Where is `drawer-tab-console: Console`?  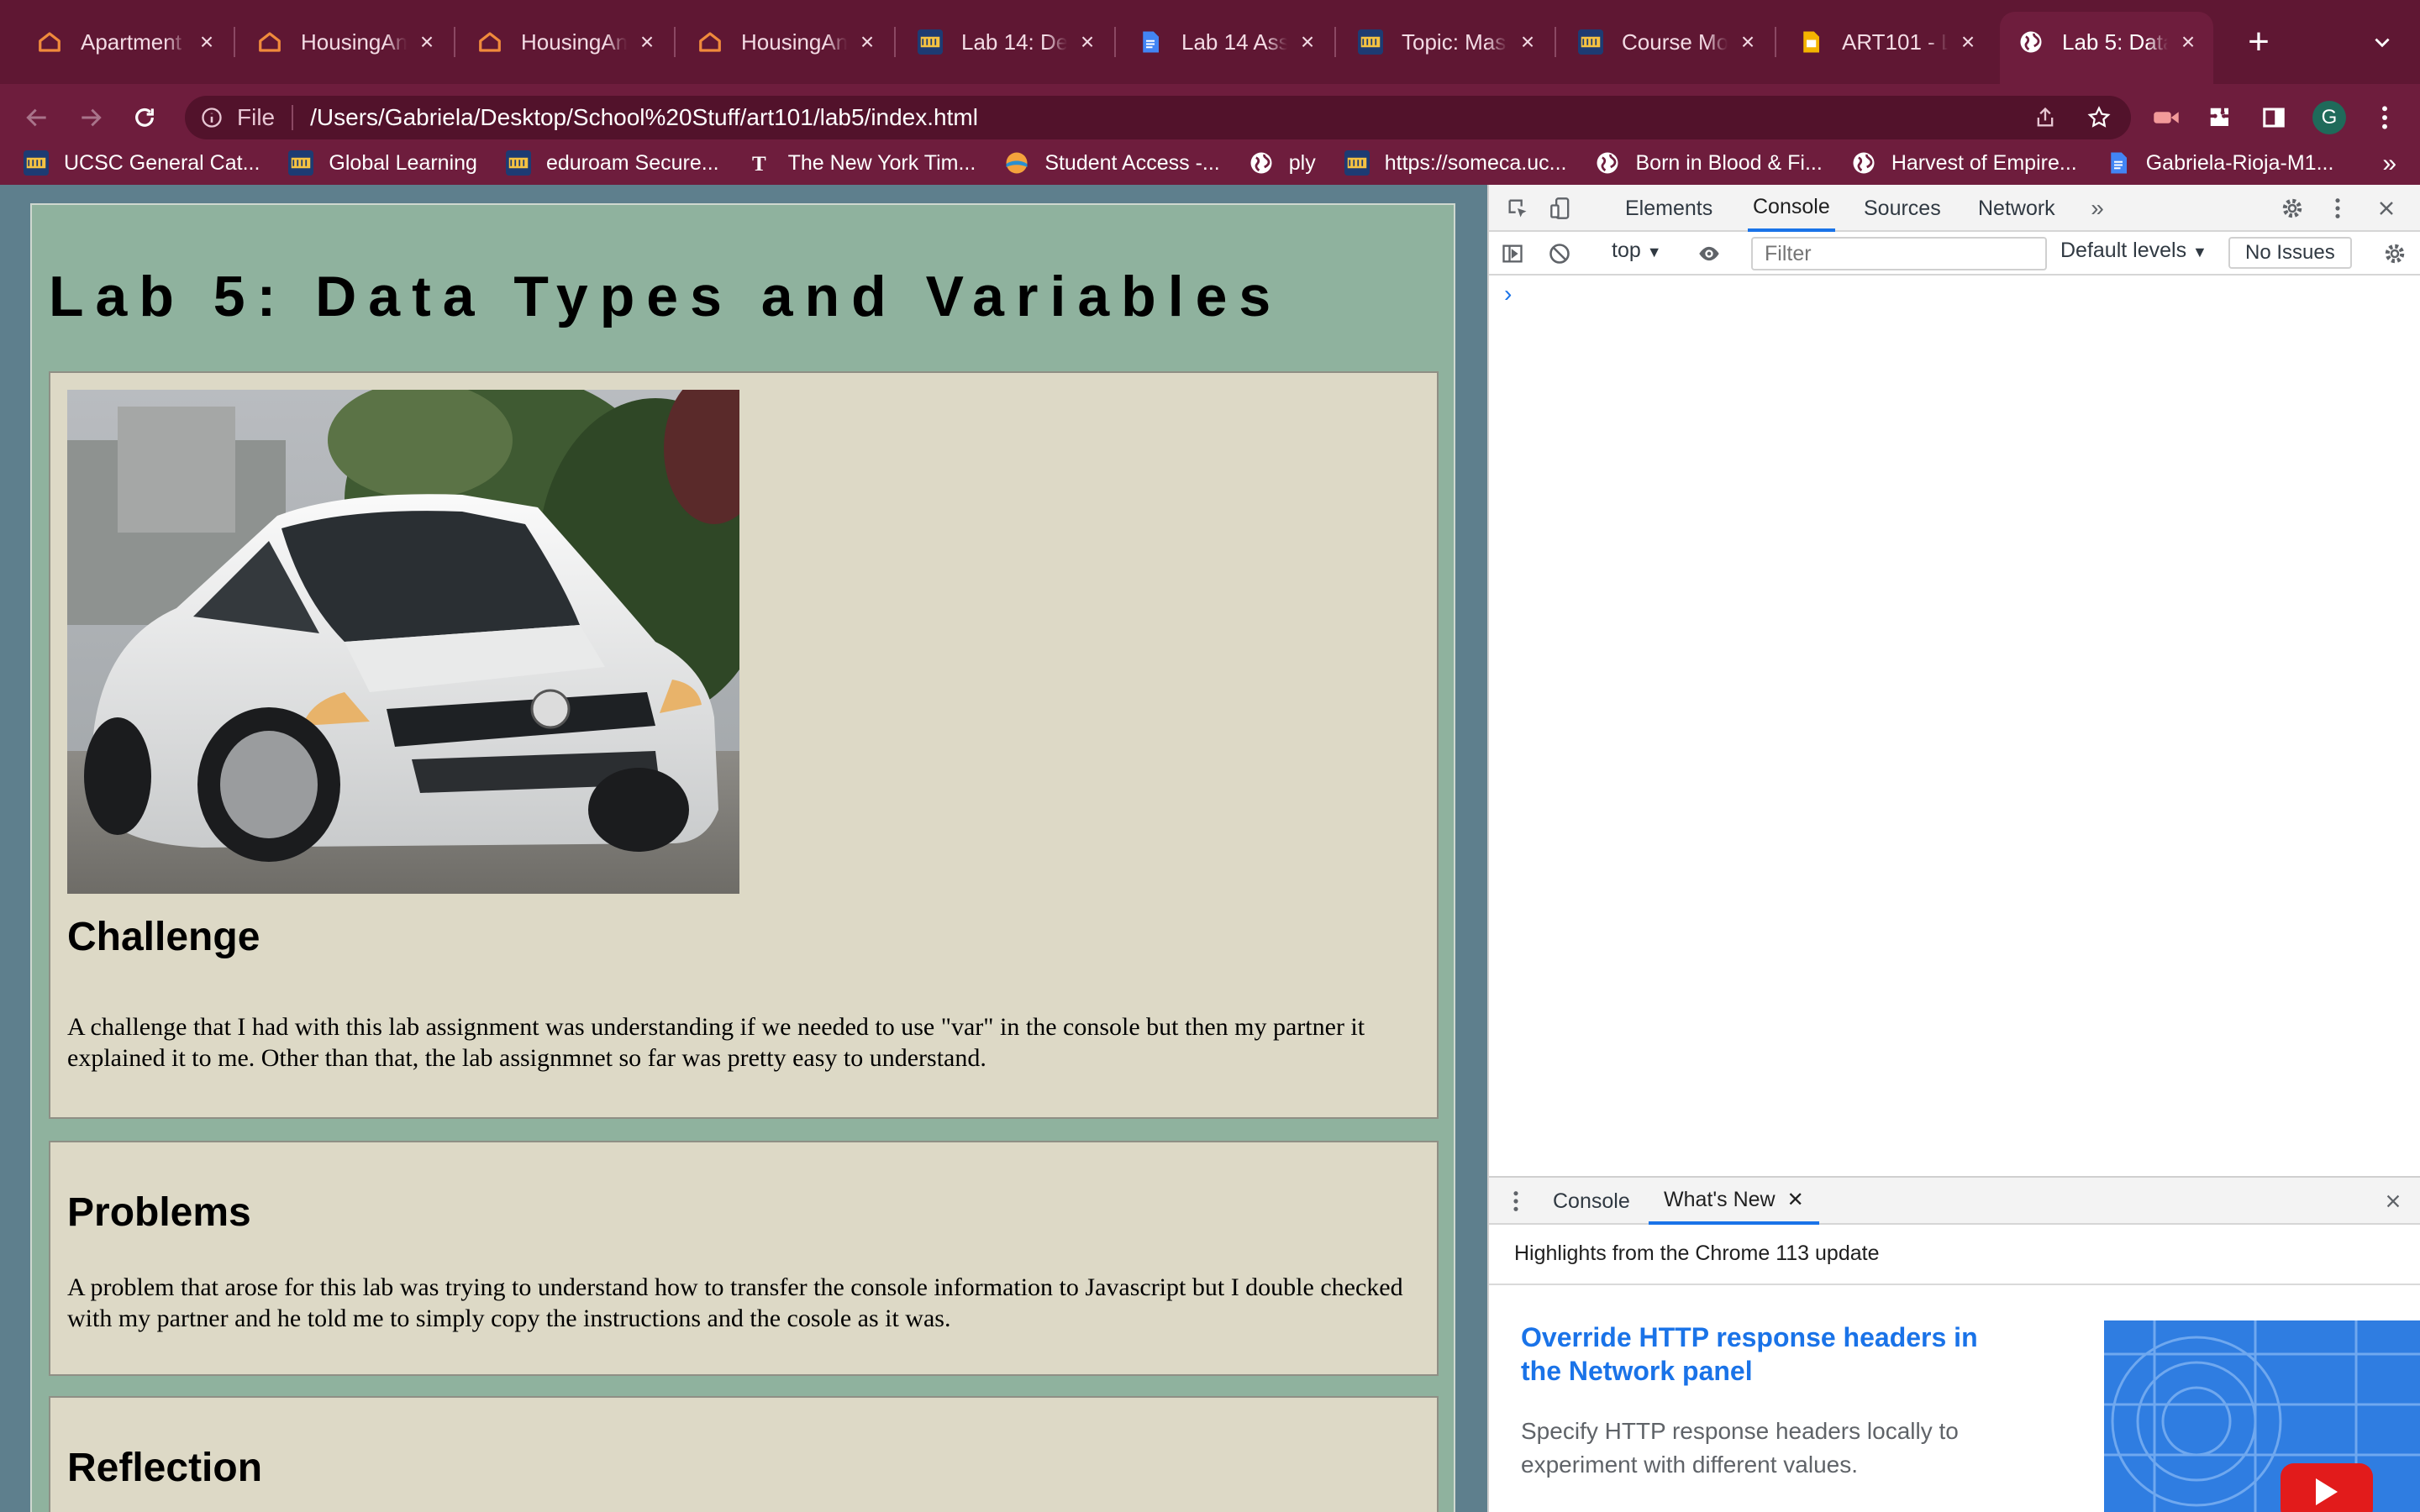 drawer-tab-console: Console is located at coordinates (1591, 1201).